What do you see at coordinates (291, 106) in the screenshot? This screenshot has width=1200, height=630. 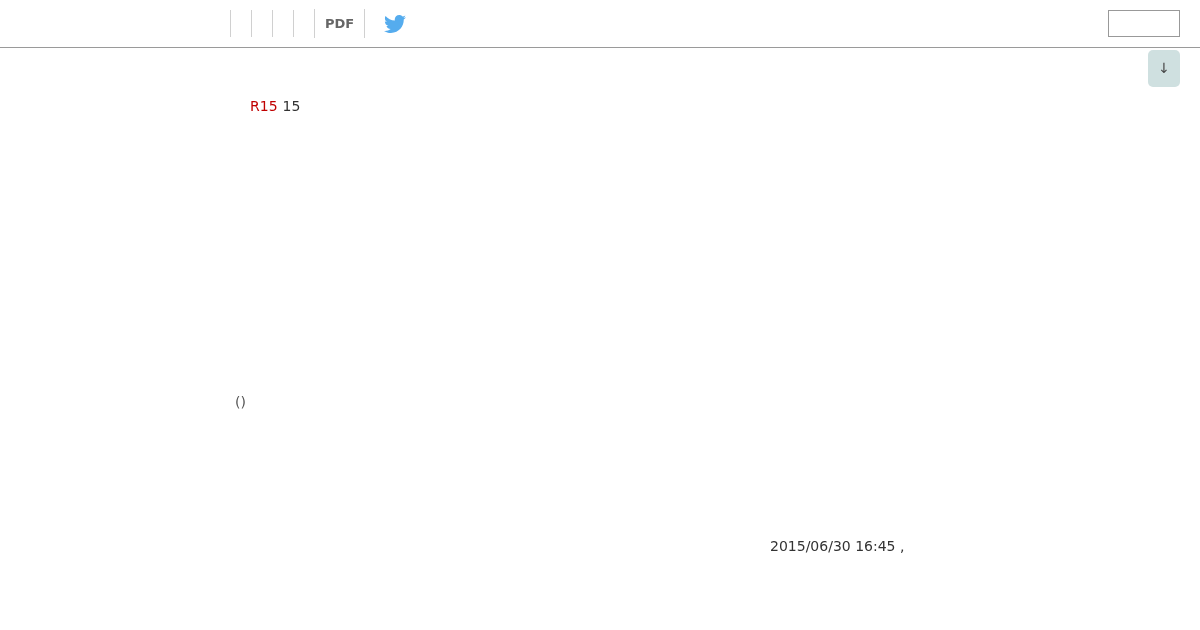 I see `article-title: 15` at bounding box center [291, 106].